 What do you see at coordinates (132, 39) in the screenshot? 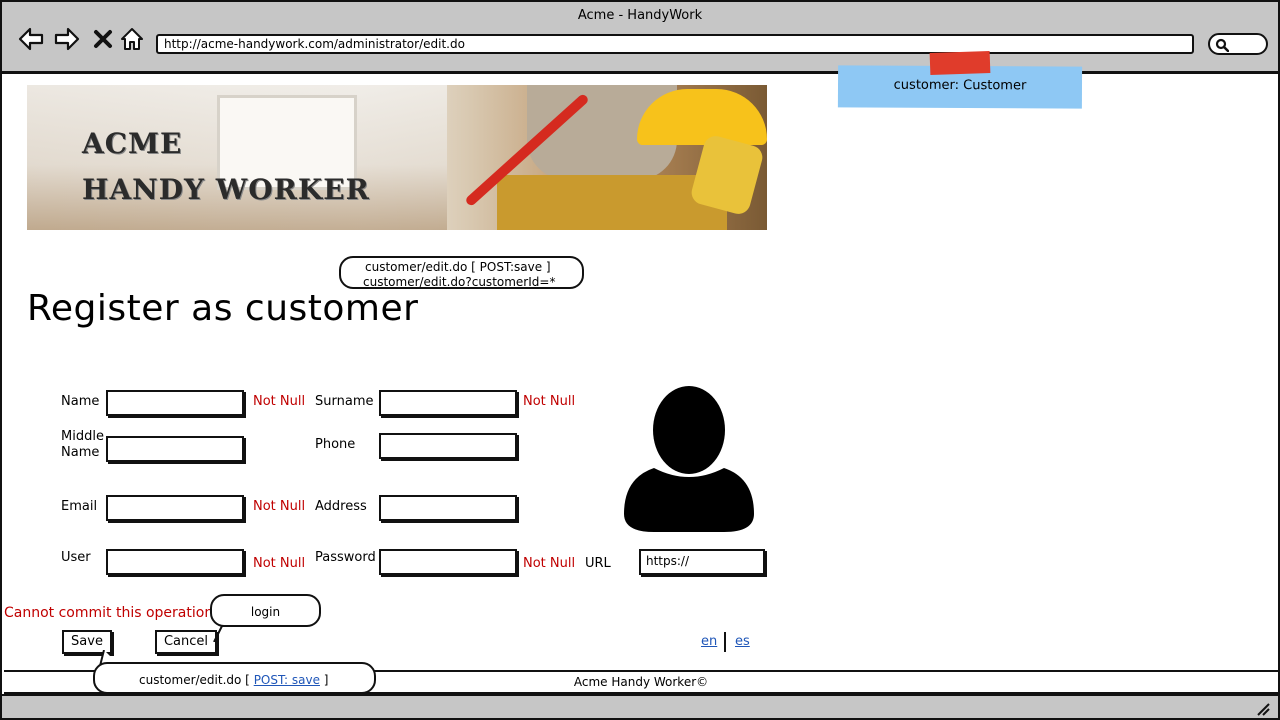
I see `home-icon` at bounding box center [132, 39].